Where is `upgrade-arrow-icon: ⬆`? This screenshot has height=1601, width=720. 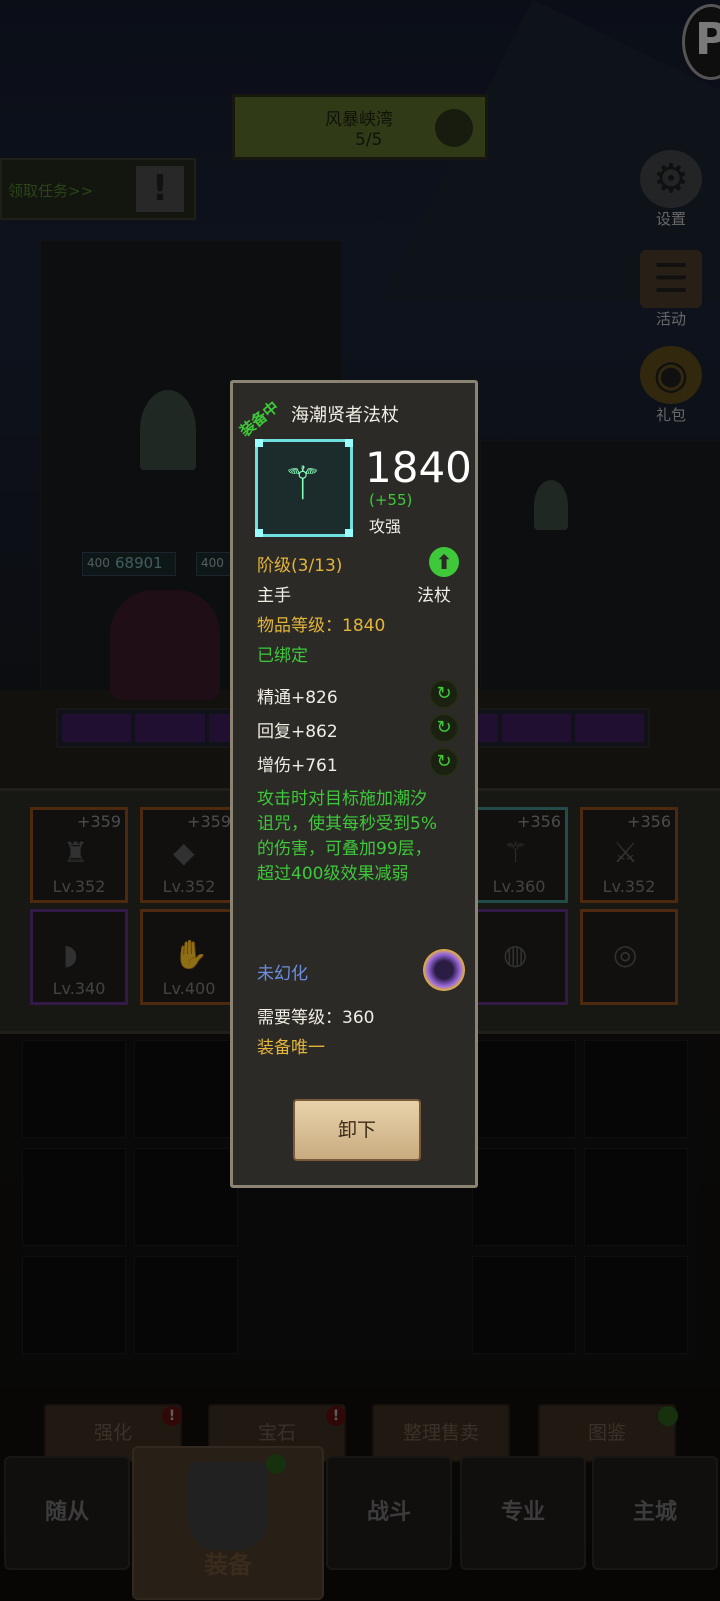
upgrade-arrow-icon: ⬆ is located at coordinates (444, 562).